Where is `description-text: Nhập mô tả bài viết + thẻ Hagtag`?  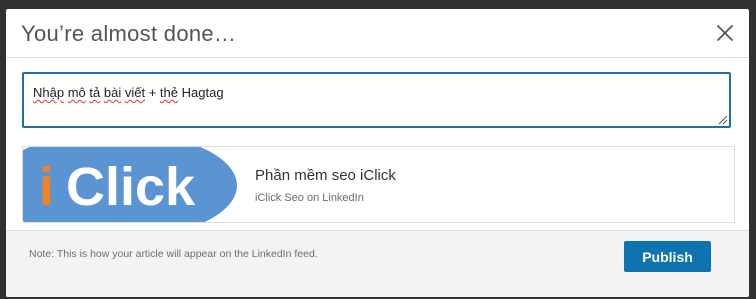 description-text: Nhập mô tả bài viết + thẻ Hagtag is located at coordinates (128, 92).